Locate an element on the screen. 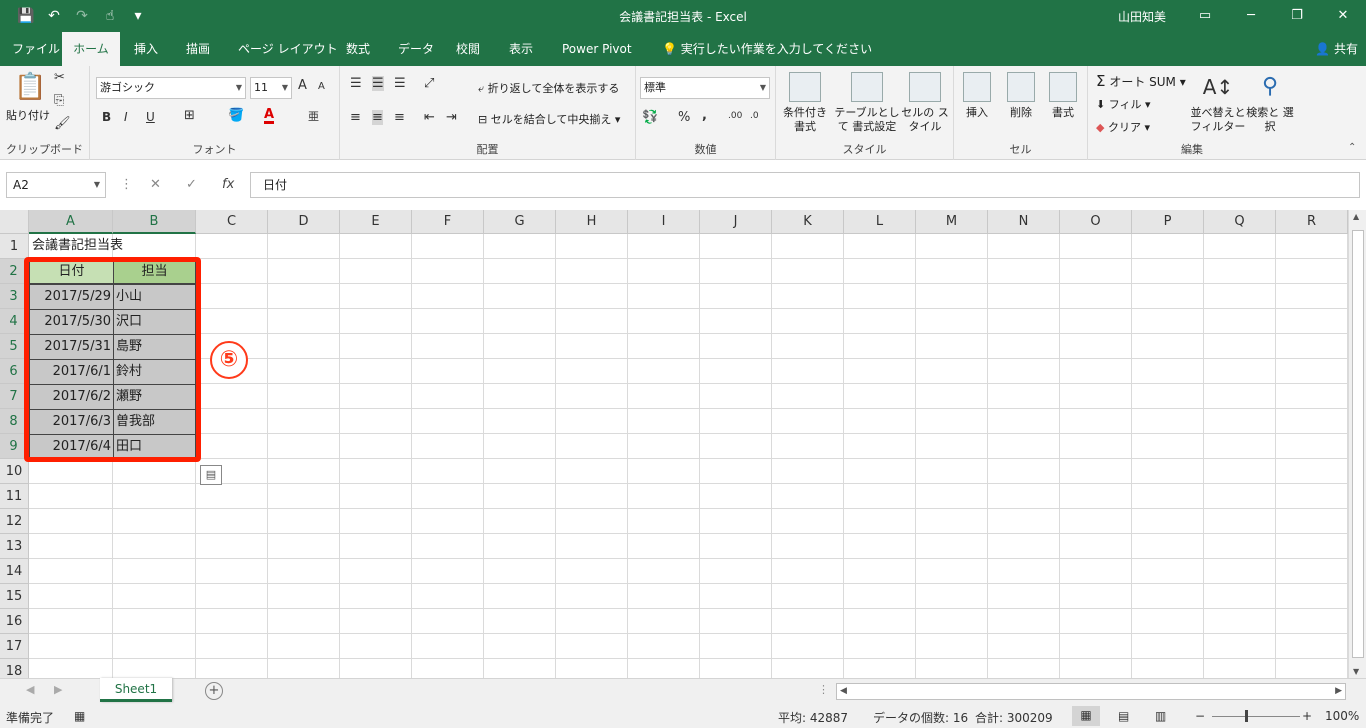 The width and height of the screenshot is (1366, 728). number-format-select: 標準 ▼ is located at coordinates (705, 88).